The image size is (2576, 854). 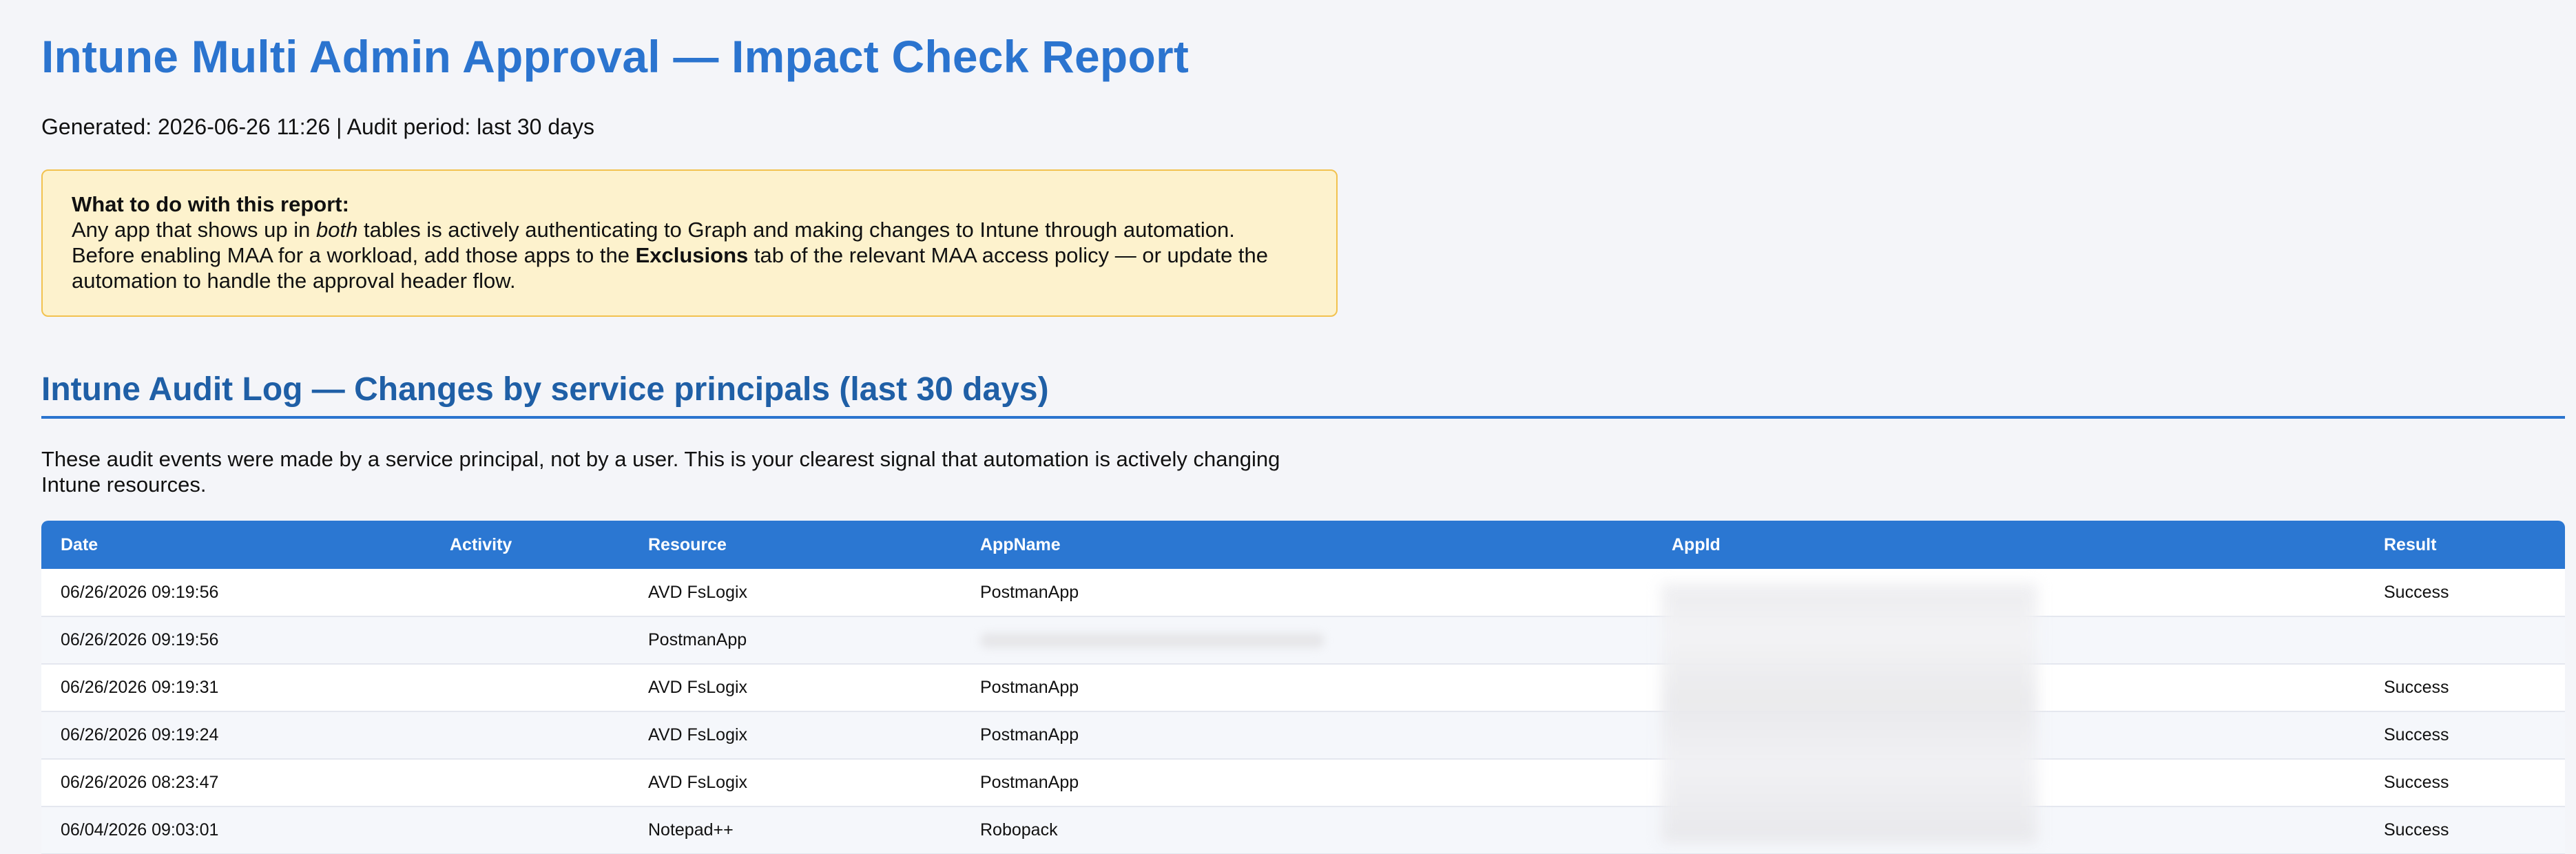 What do you see at coordinates (2465, 545) in the screenshot?
I see `column-header-result: Result` at bounding box center [2465, 545].